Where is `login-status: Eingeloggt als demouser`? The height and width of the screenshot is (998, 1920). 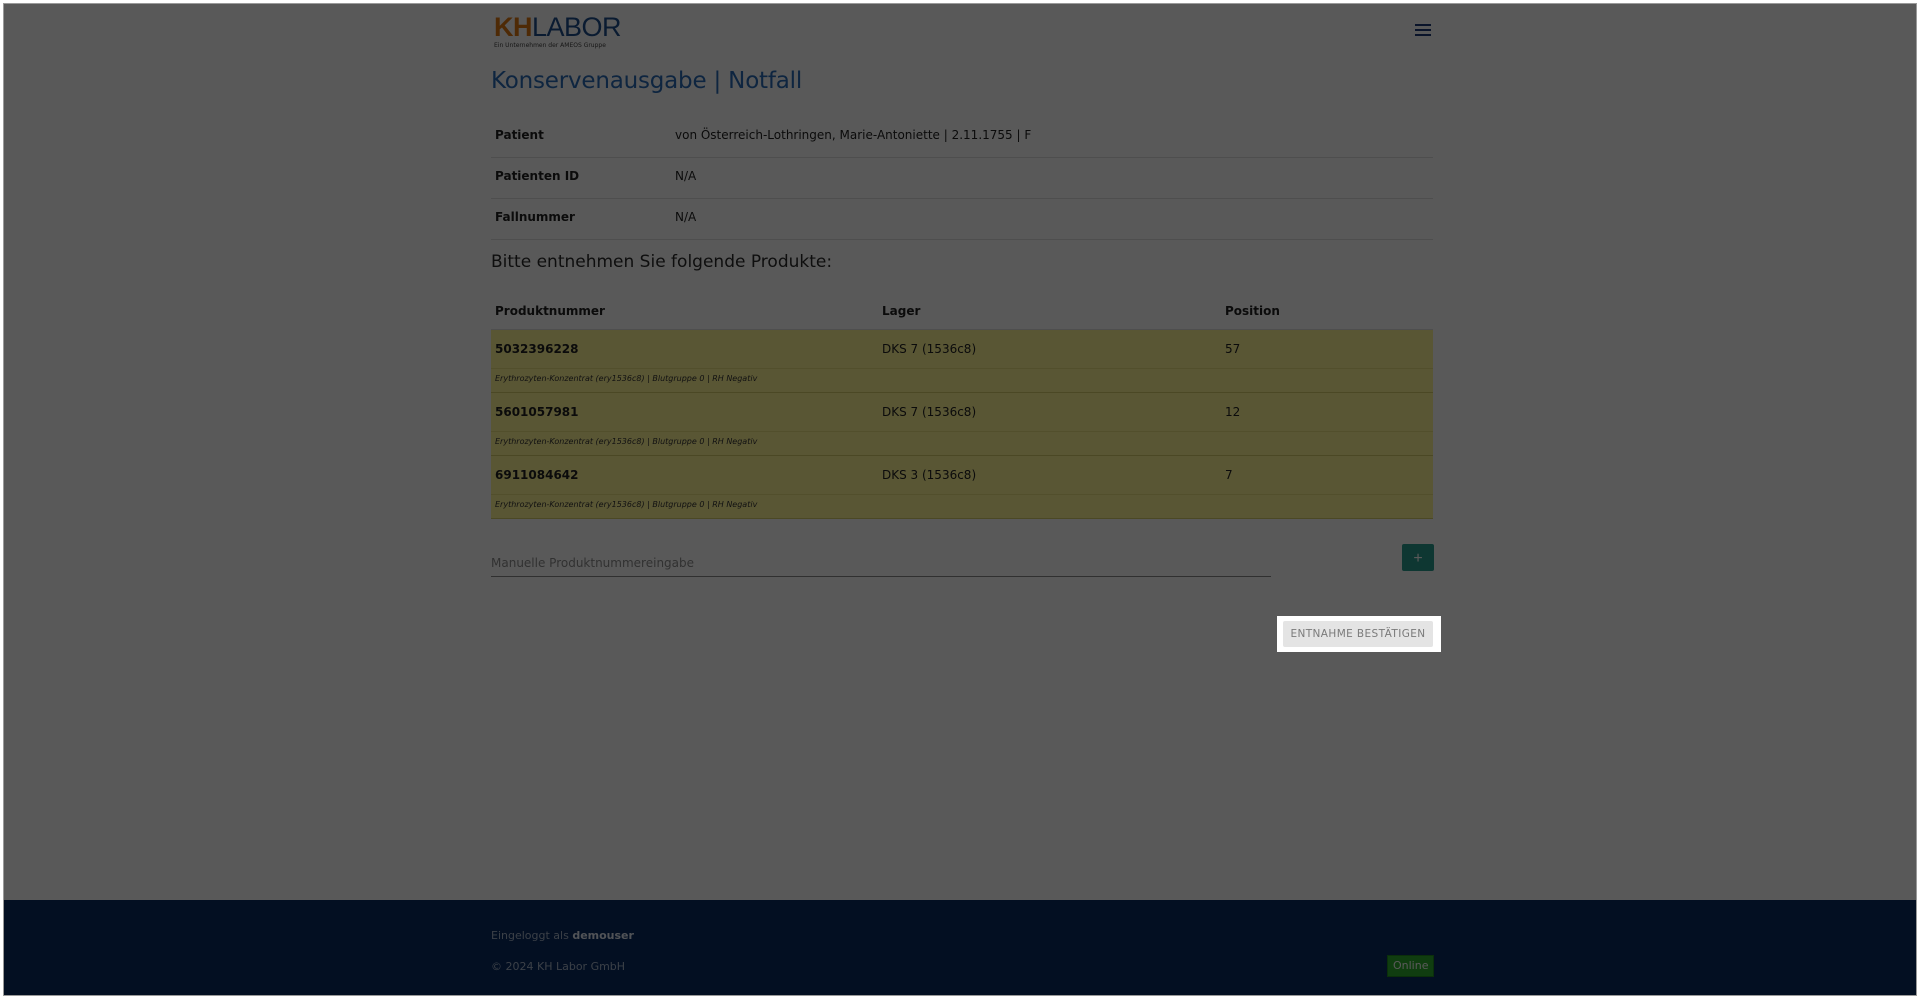
login-status: Eingeloggt als demouser is located at coordinates (562, 935).